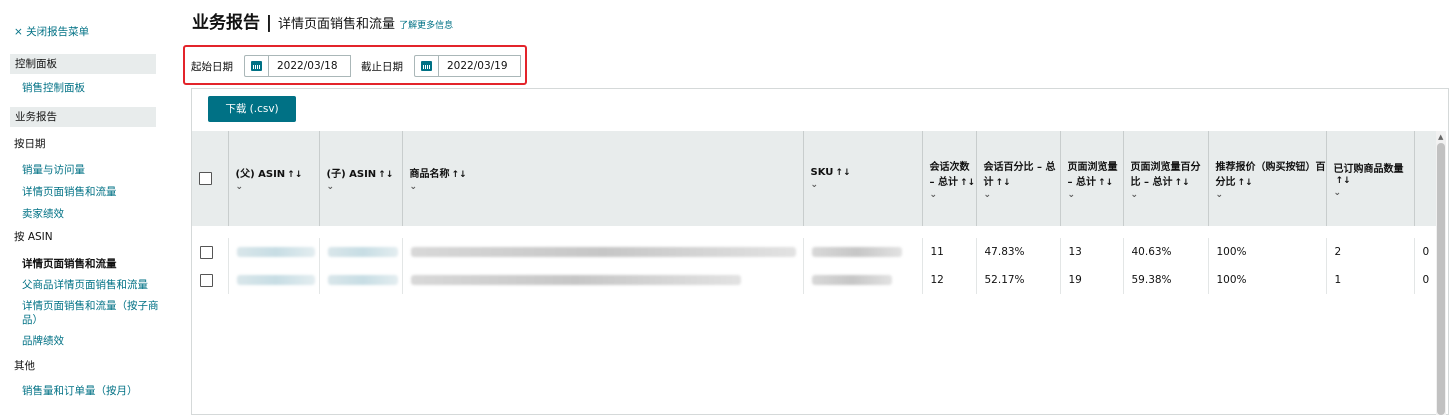 The height and width of the screenshot is (415, 1449). I want to click on col-buybox-pct: 推荐报价（购买按钮）百分比 ↑↓ ⌄, so click(1267, 178).